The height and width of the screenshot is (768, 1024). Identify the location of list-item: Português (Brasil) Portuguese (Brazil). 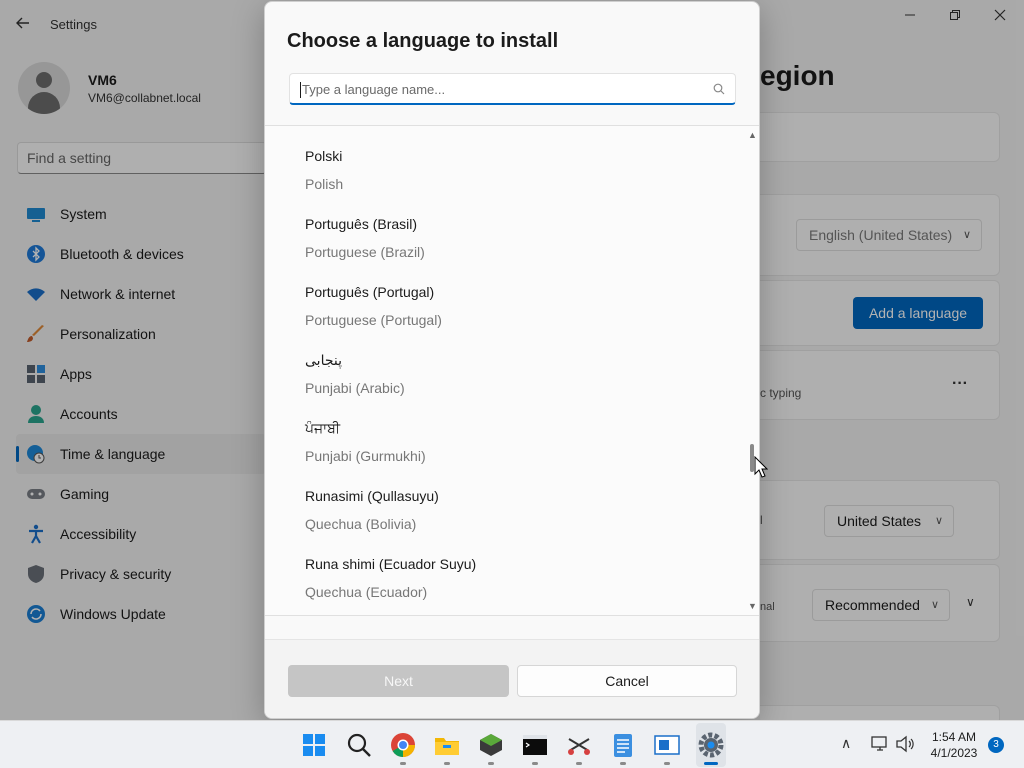
(515, 250).